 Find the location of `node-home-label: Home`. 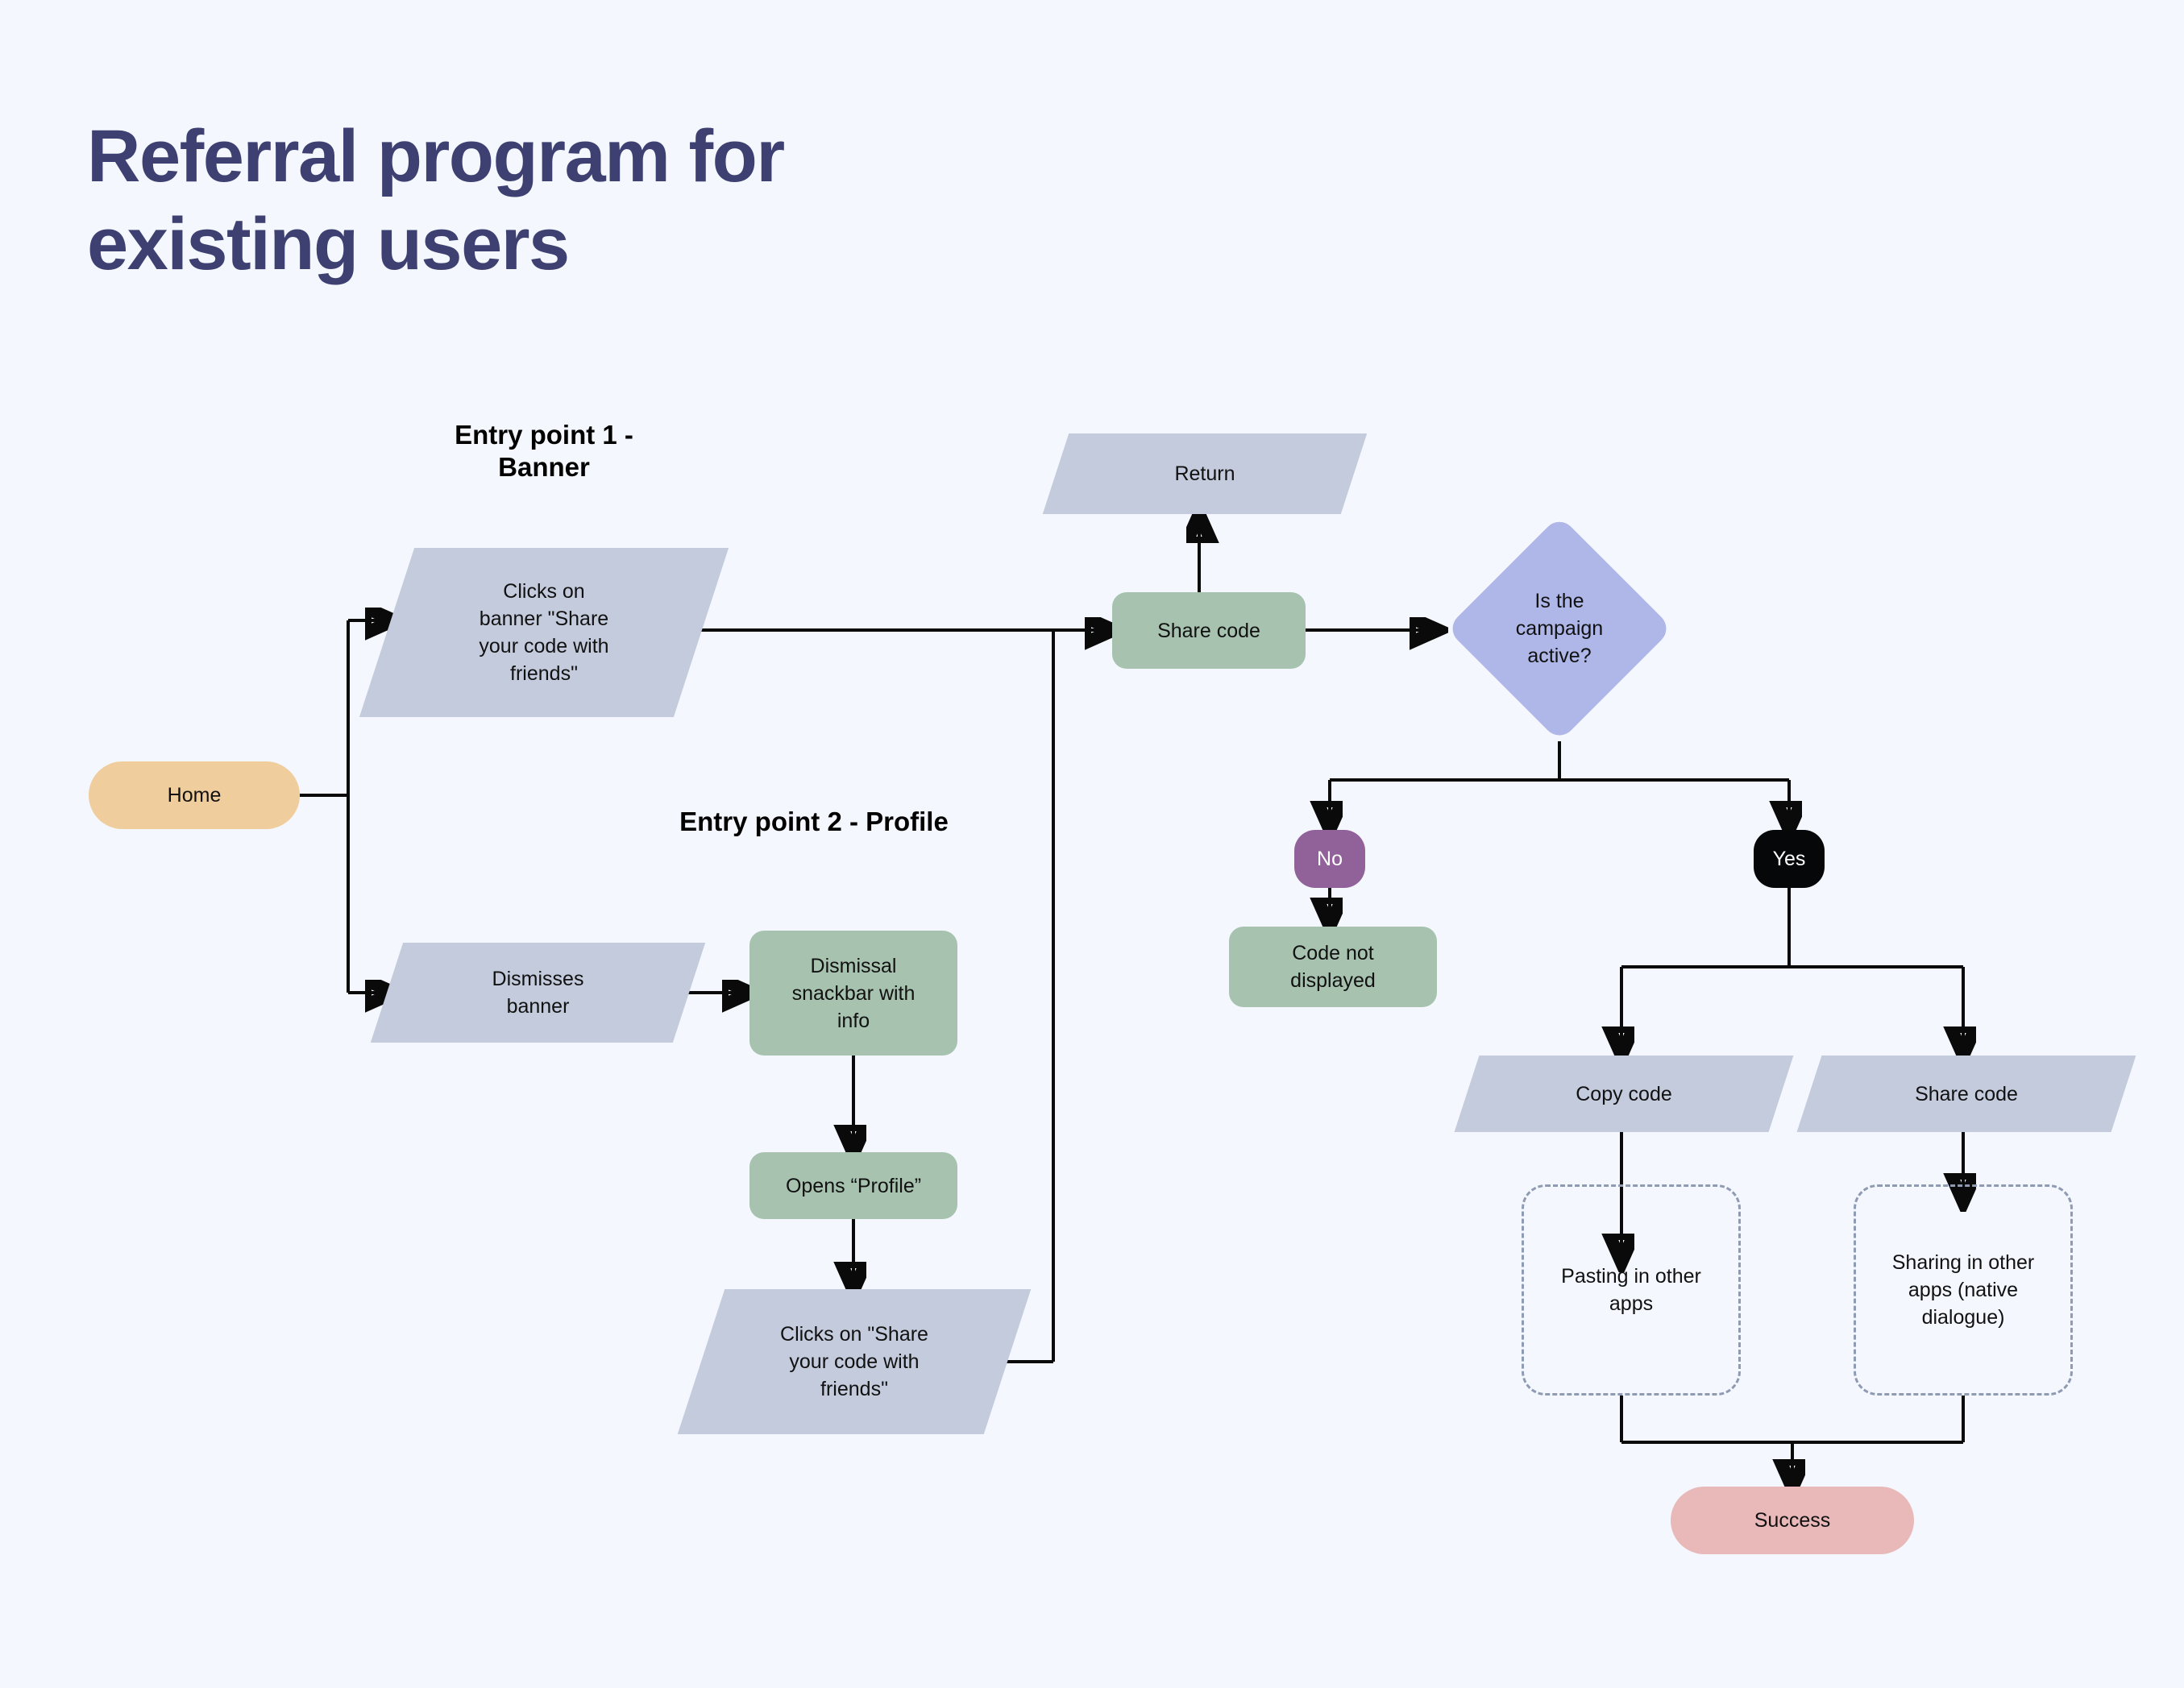

node-home-label: Home is located at coordinates (194, 795).